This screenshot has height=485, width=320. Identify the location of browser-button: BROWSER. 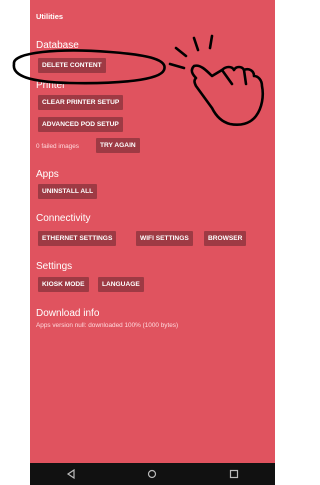
(225, 238).